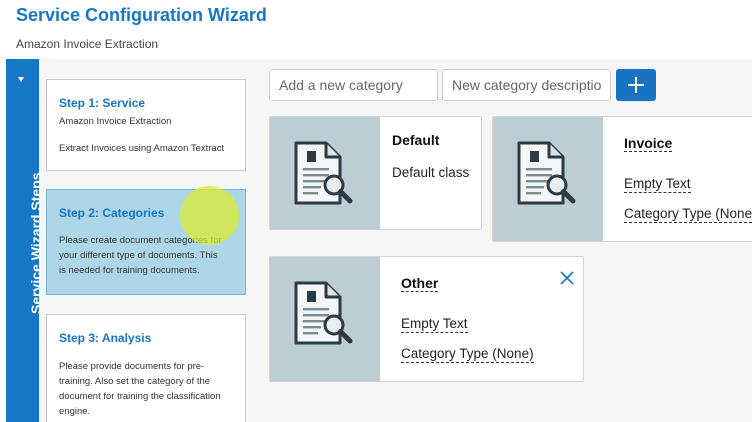 The image size is (752, 422). What do you see at coordinates (75, 411) in the screenshot?
I see `step-description: engine.` at bounding box center [75, 411].